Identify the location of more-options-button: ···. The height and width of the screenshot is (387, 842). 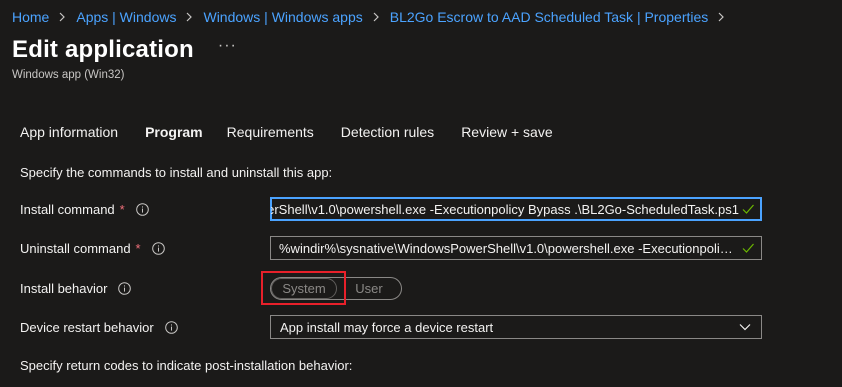
(227, 46).